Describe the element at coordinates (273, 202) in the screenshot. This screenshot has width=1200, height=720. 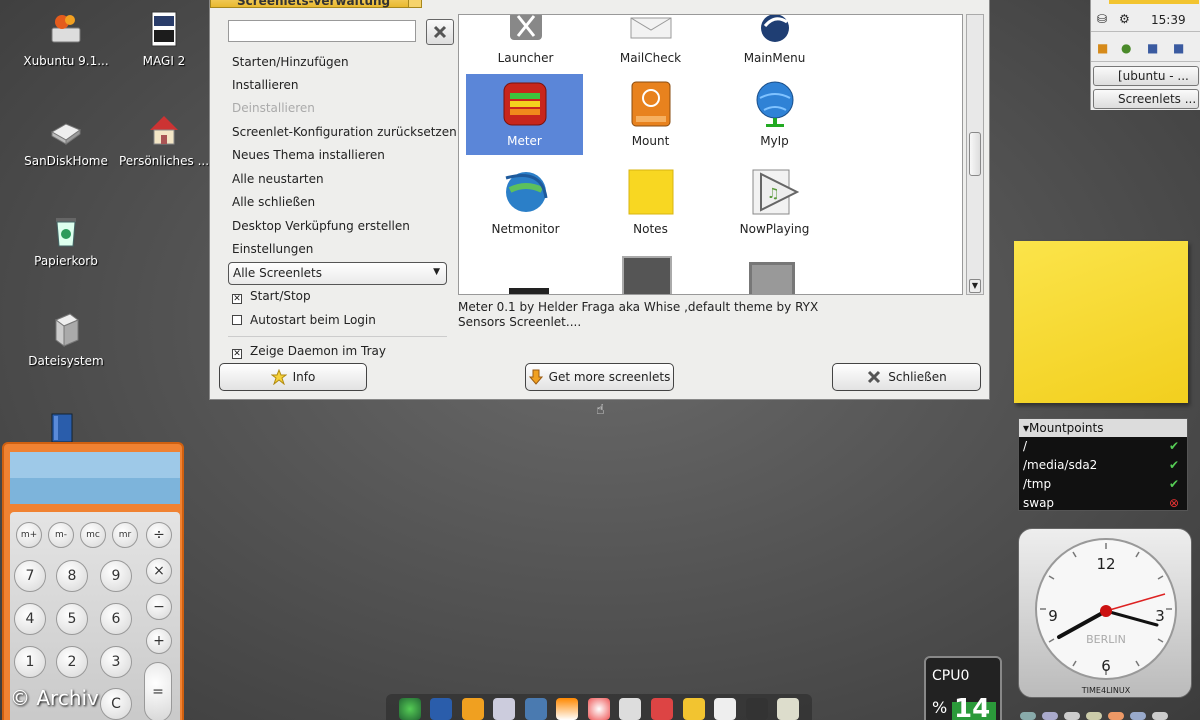
I see `menu-close-all: Alle schließen` at that location.